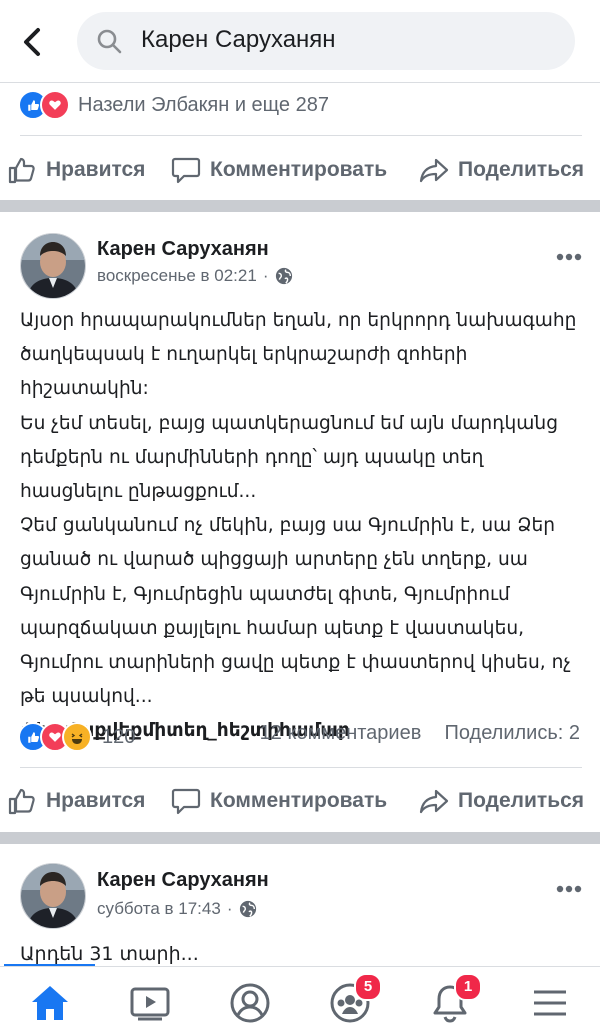  I want to click on top-bar: Карен Саруханян, so click(300, 41).